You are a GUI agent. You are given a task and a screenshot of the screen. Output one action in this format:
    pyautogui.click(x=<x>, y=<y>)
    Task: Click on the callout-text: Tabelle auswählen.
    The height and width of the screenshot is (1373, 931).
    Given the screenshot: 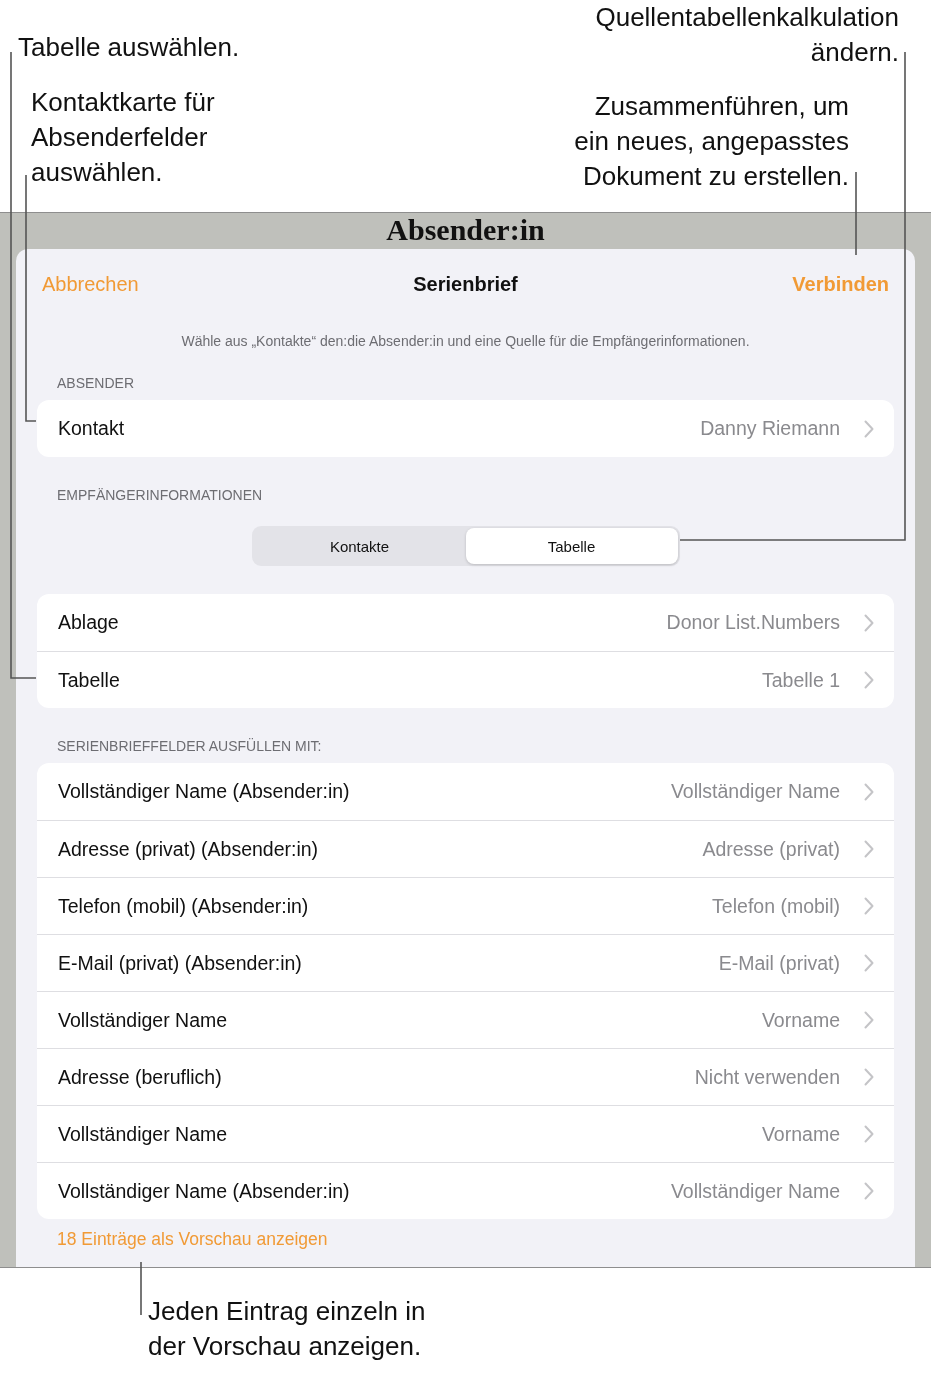 What is the action you would take?
    pyautogui.click(x=129, y=47)
    